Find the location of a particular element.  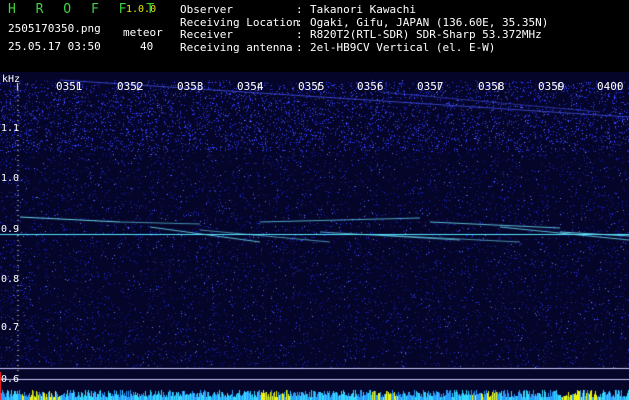

time-label: 0400 is located at coordinates (610, 86).